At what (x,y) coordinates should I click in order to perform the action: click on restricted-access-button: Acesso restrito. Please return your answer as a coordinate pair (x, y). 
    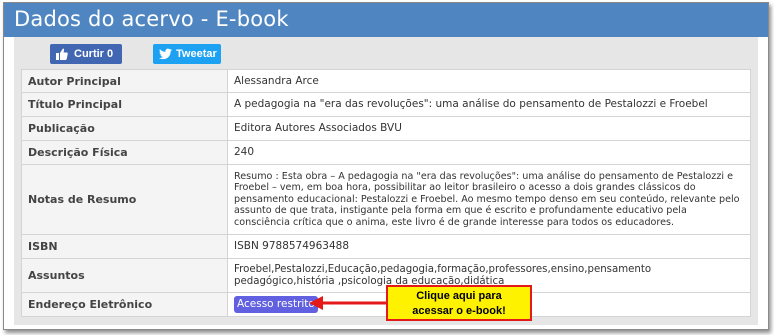
    Looking at the image, I should click on (276, 304).